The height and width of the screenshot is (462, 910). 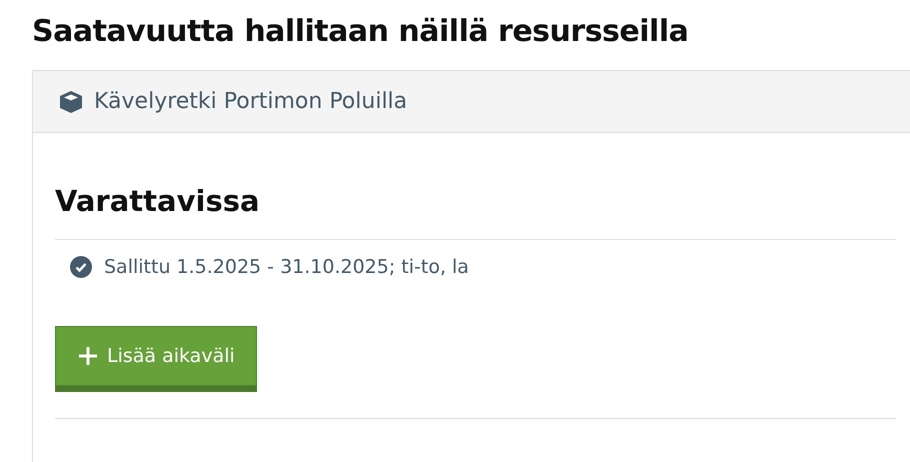 What do you see at coordinates (156, 359) in the screenshot?
I see `add-interval-button: Lisää aikaväli` at bounding box center [156, 359].